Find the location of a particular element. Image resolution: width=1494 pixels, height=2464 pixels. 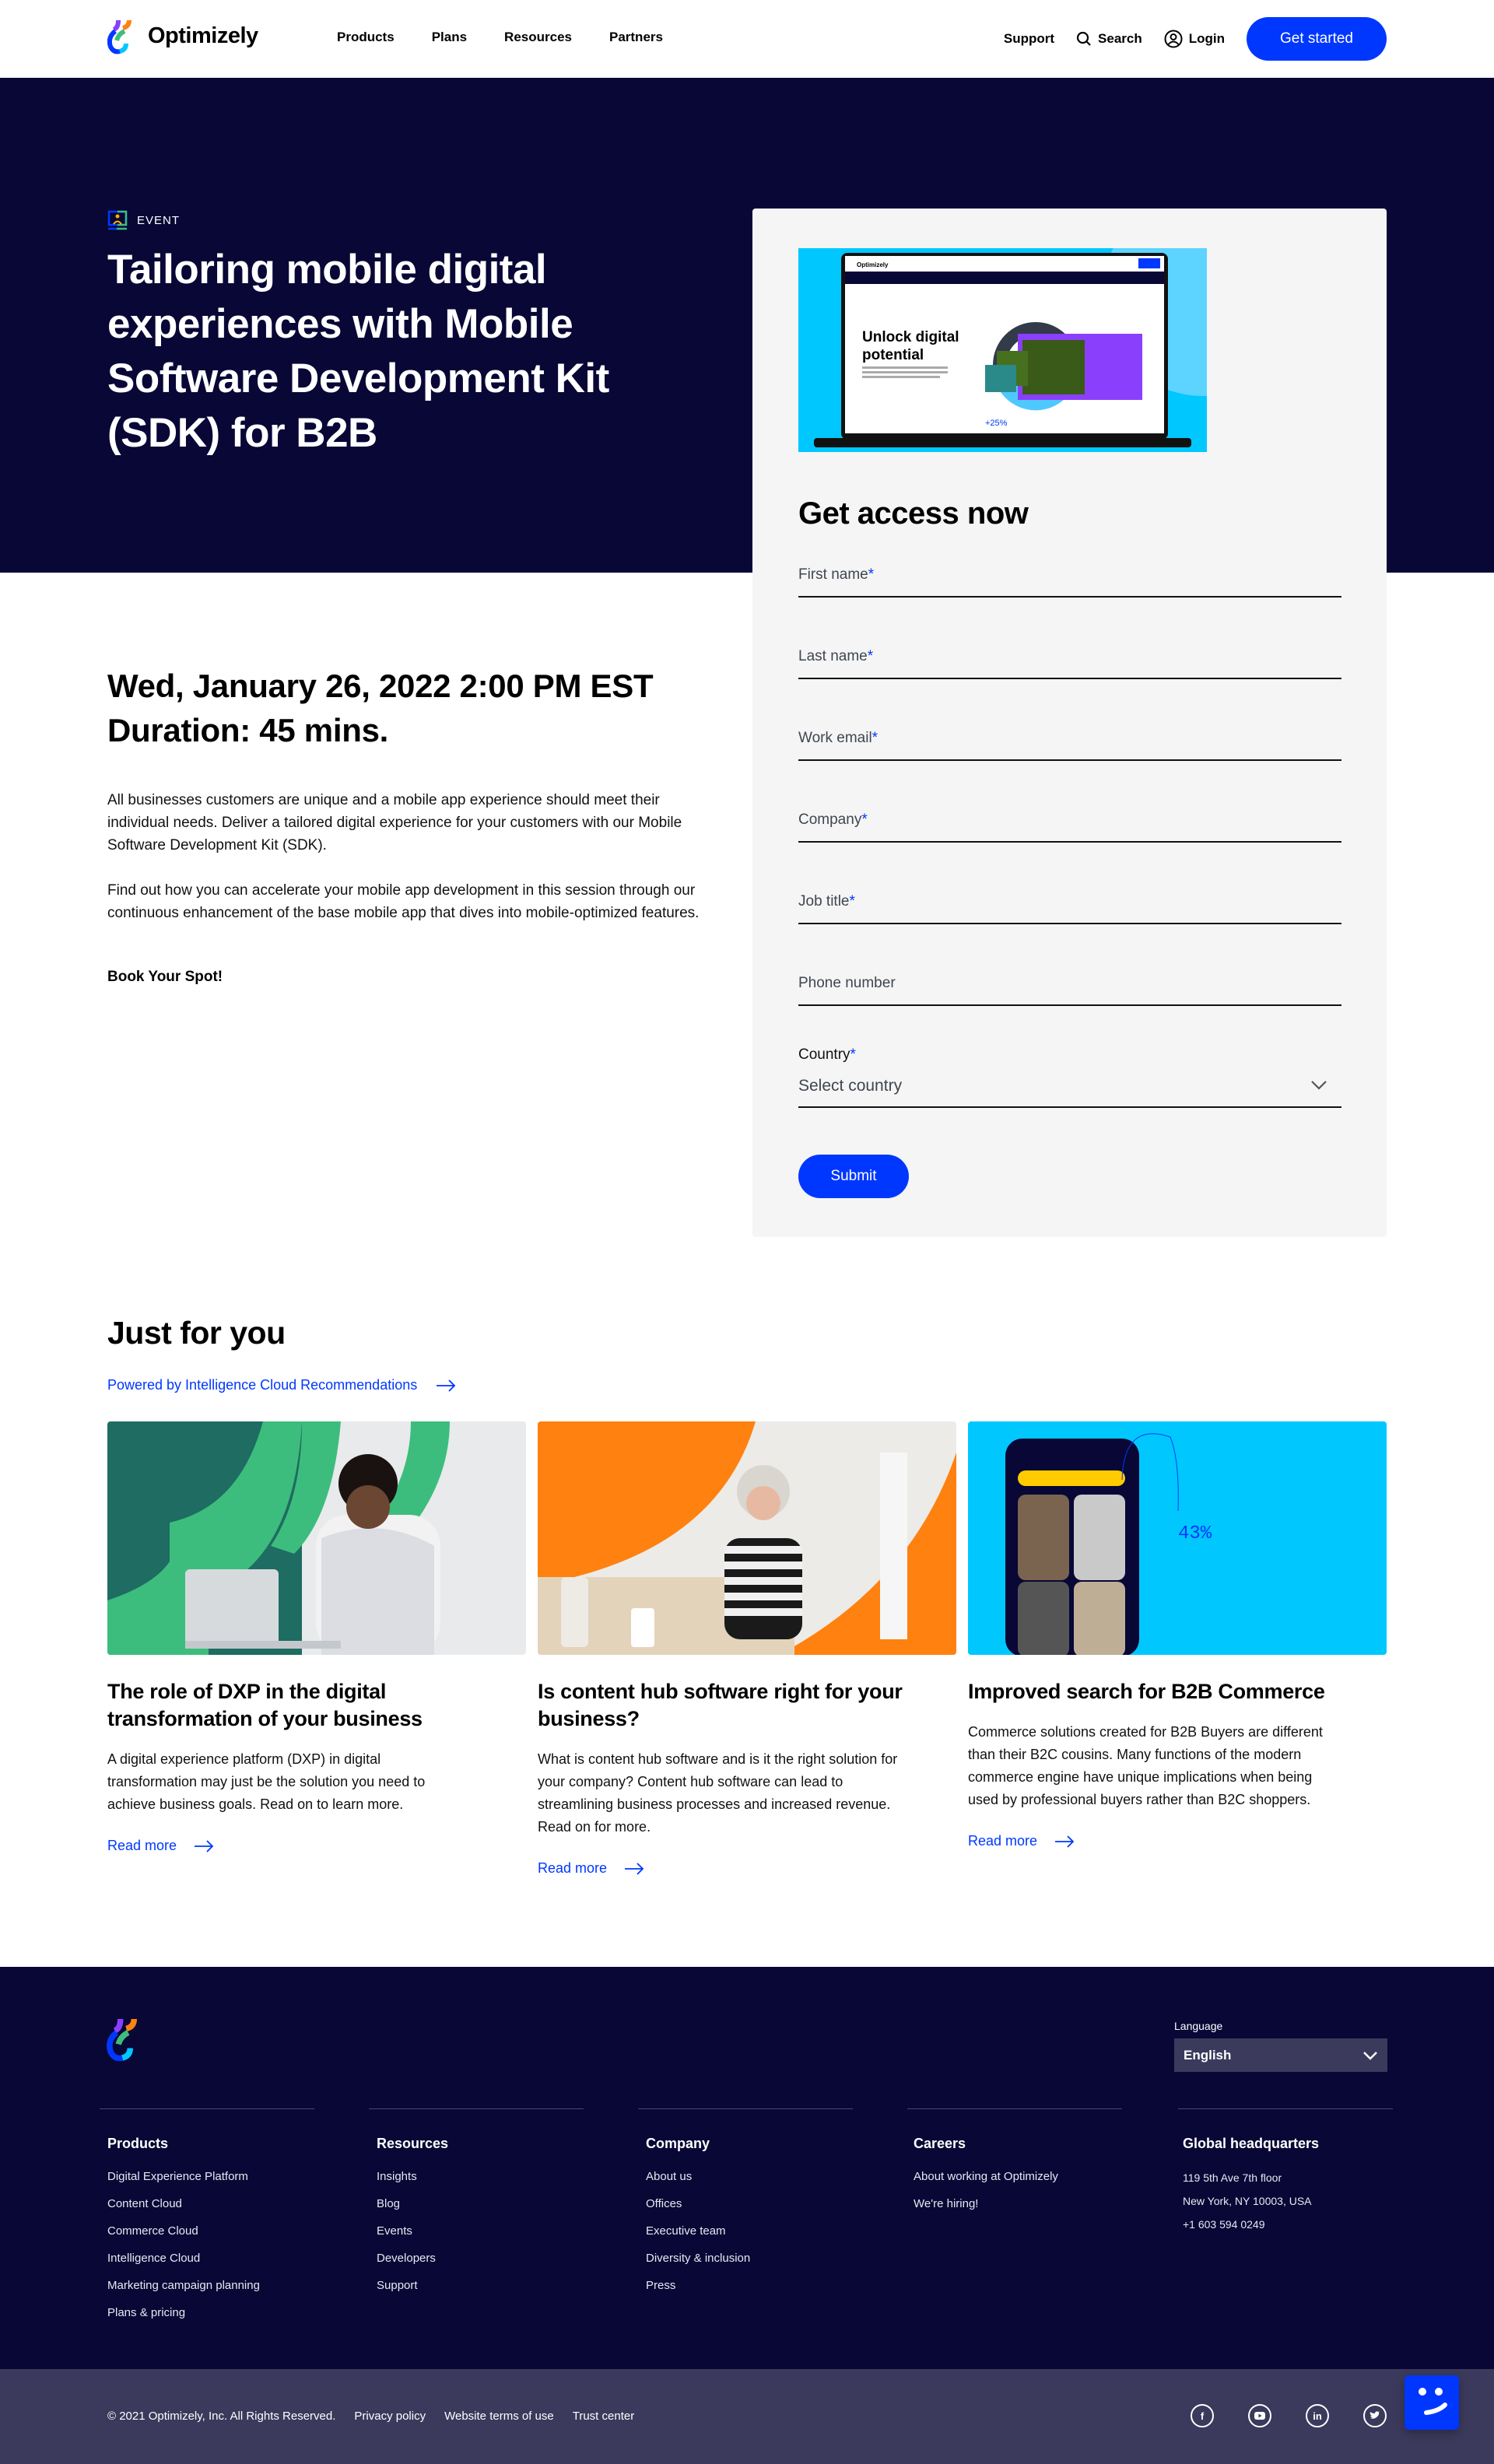

nav-plans: Plans is located at coordinates (449, 37).